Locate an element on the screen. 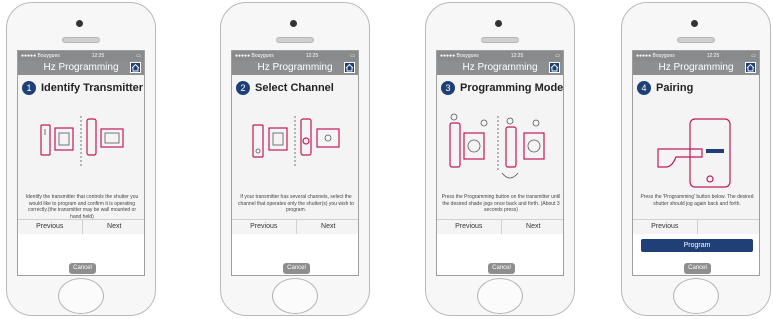 The height and width of the screenshot is (319, 773). step-number-badge: 4 is located at coordinates (644, 88).